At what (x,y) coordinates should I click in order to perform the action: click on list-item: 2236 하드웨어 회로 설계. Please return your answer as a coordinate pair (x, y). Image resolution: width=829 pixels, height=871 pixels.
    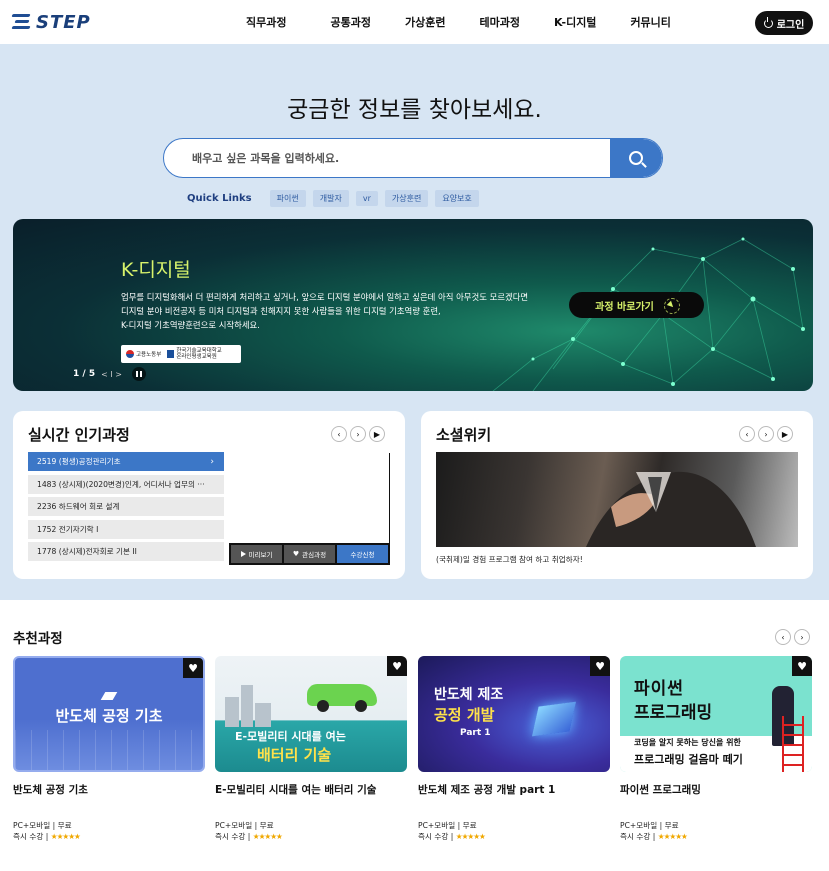
    Looking at the image, I should click on (126, 507).